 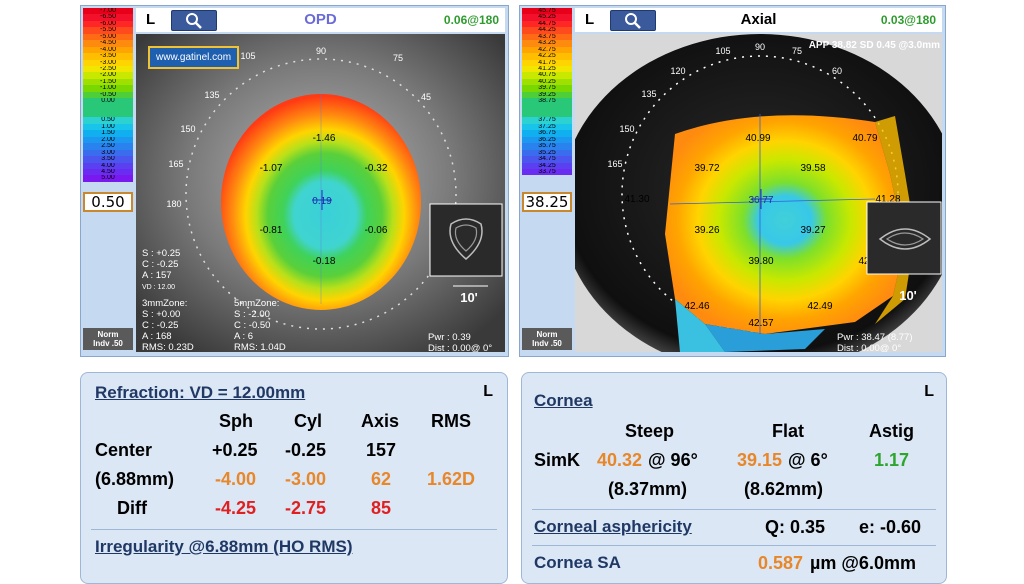 I want to click on simk-astig: 1.17, so click(x=892, y=460).